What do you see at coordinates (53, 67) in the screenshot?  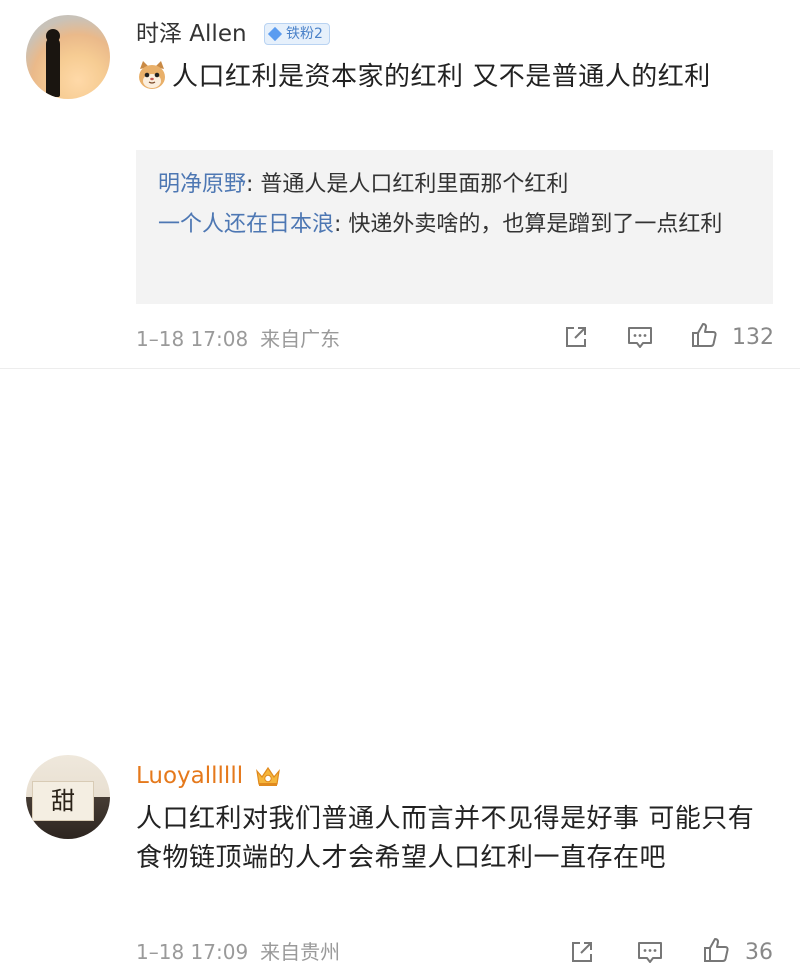 I see `avatar-figure` at bounding box center [53, 67].